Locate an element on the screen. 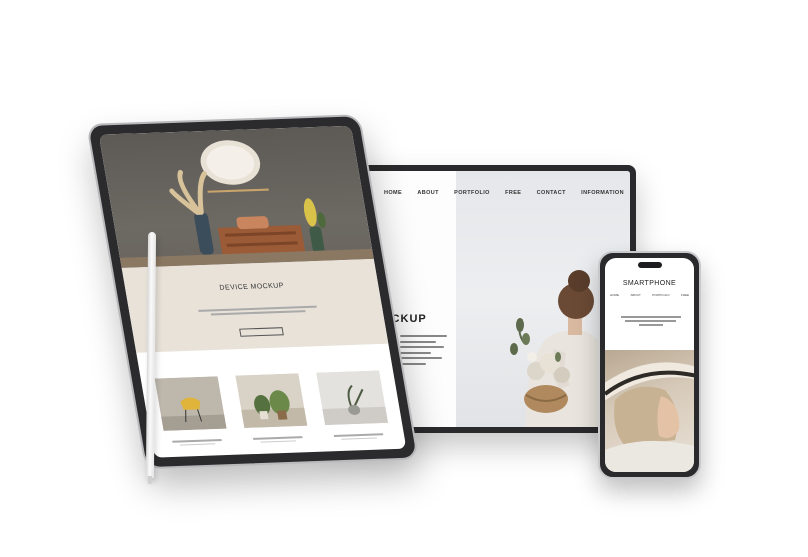  card-chair is located at coordinates (192, 411).